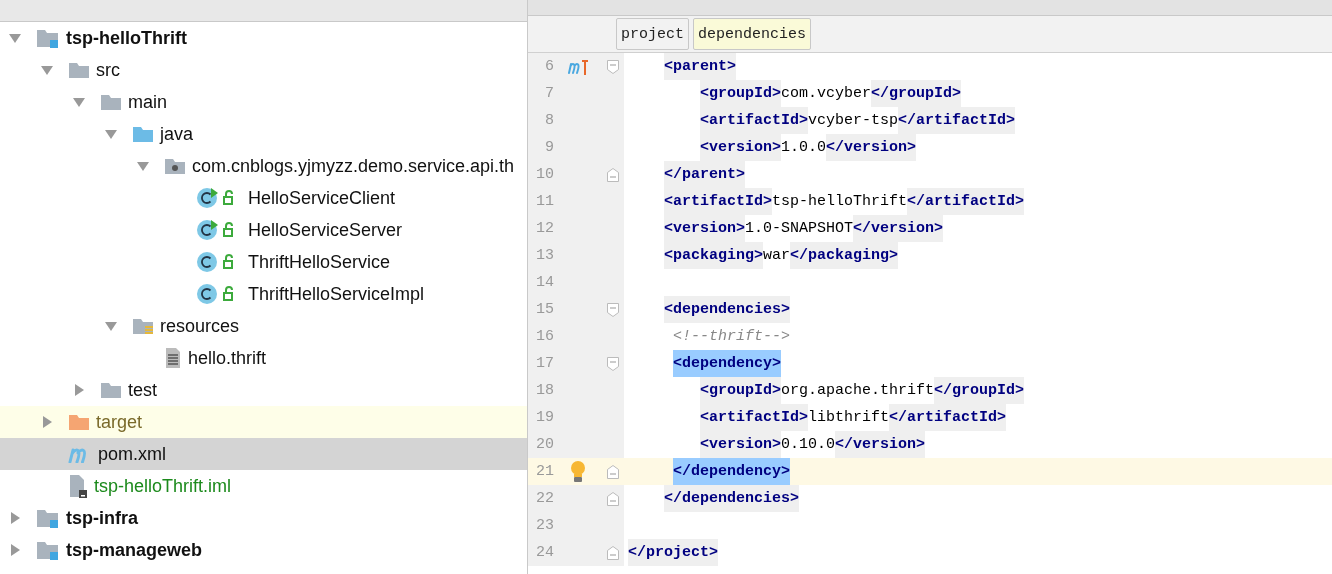 This screenshot has height=574, width=1332. I want to click on tree-row: tsp-infra, so click(263, 518).